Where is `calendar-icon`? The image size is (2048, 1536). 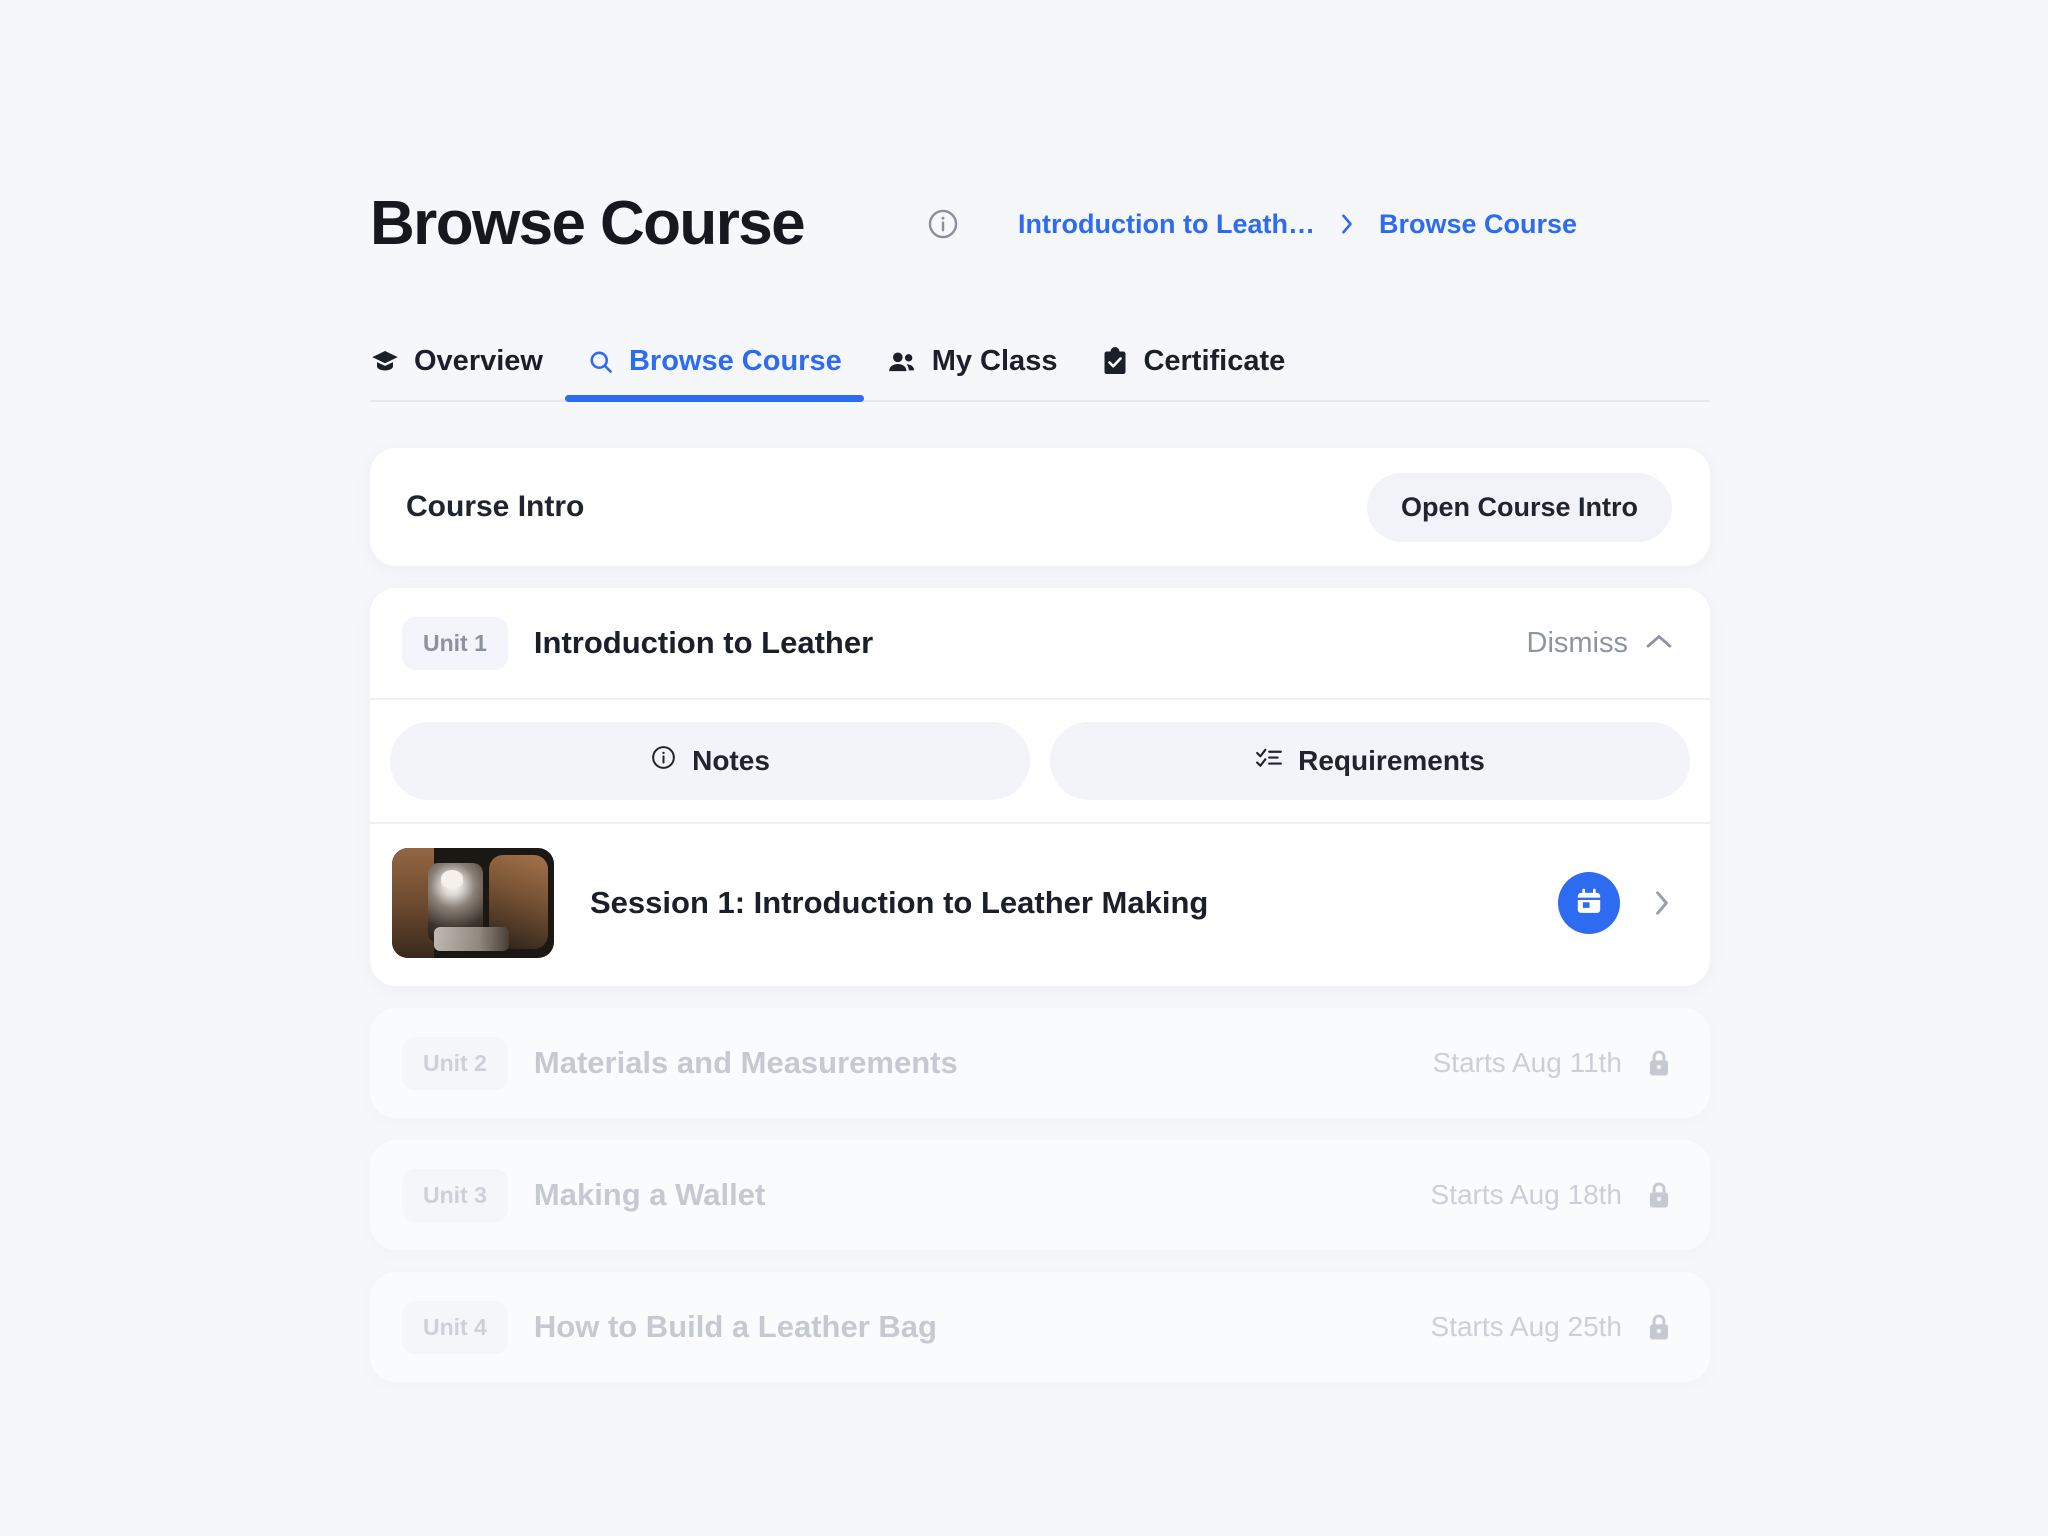
calendar-icon is located at coordinates (1589, 903).